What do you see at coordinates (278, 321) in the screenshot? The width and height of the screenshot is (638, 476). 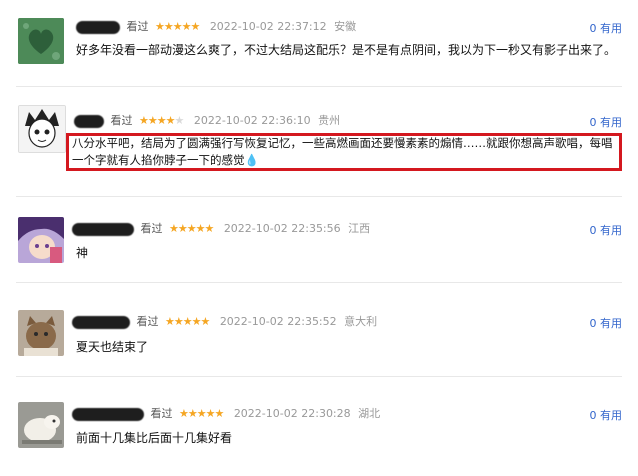 I see `review-time: 2022-10-02 22:35:52` at bounding box center [278, 321].